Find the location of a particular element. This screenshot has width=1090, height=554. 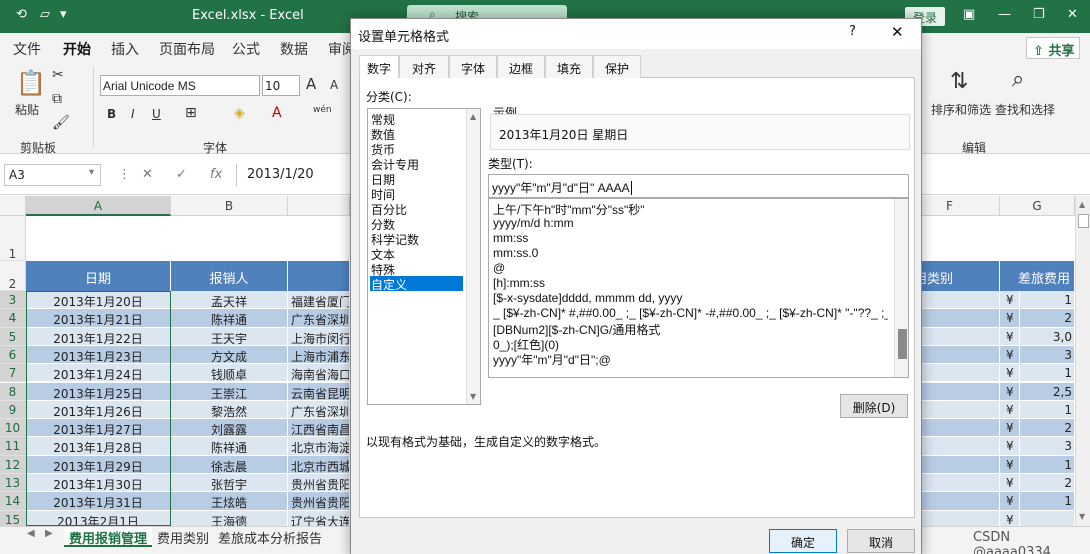

next-sheet-icon: ▶ is located at coordinates (49, 537).